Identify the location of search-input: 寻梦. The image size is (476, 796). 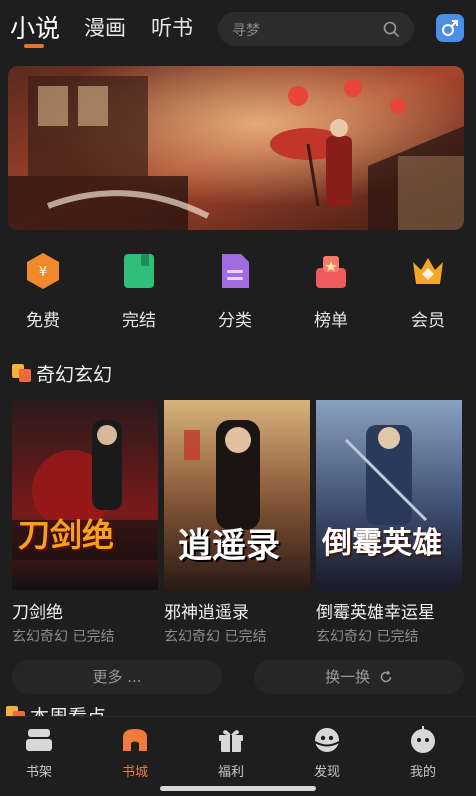
(316, 29).